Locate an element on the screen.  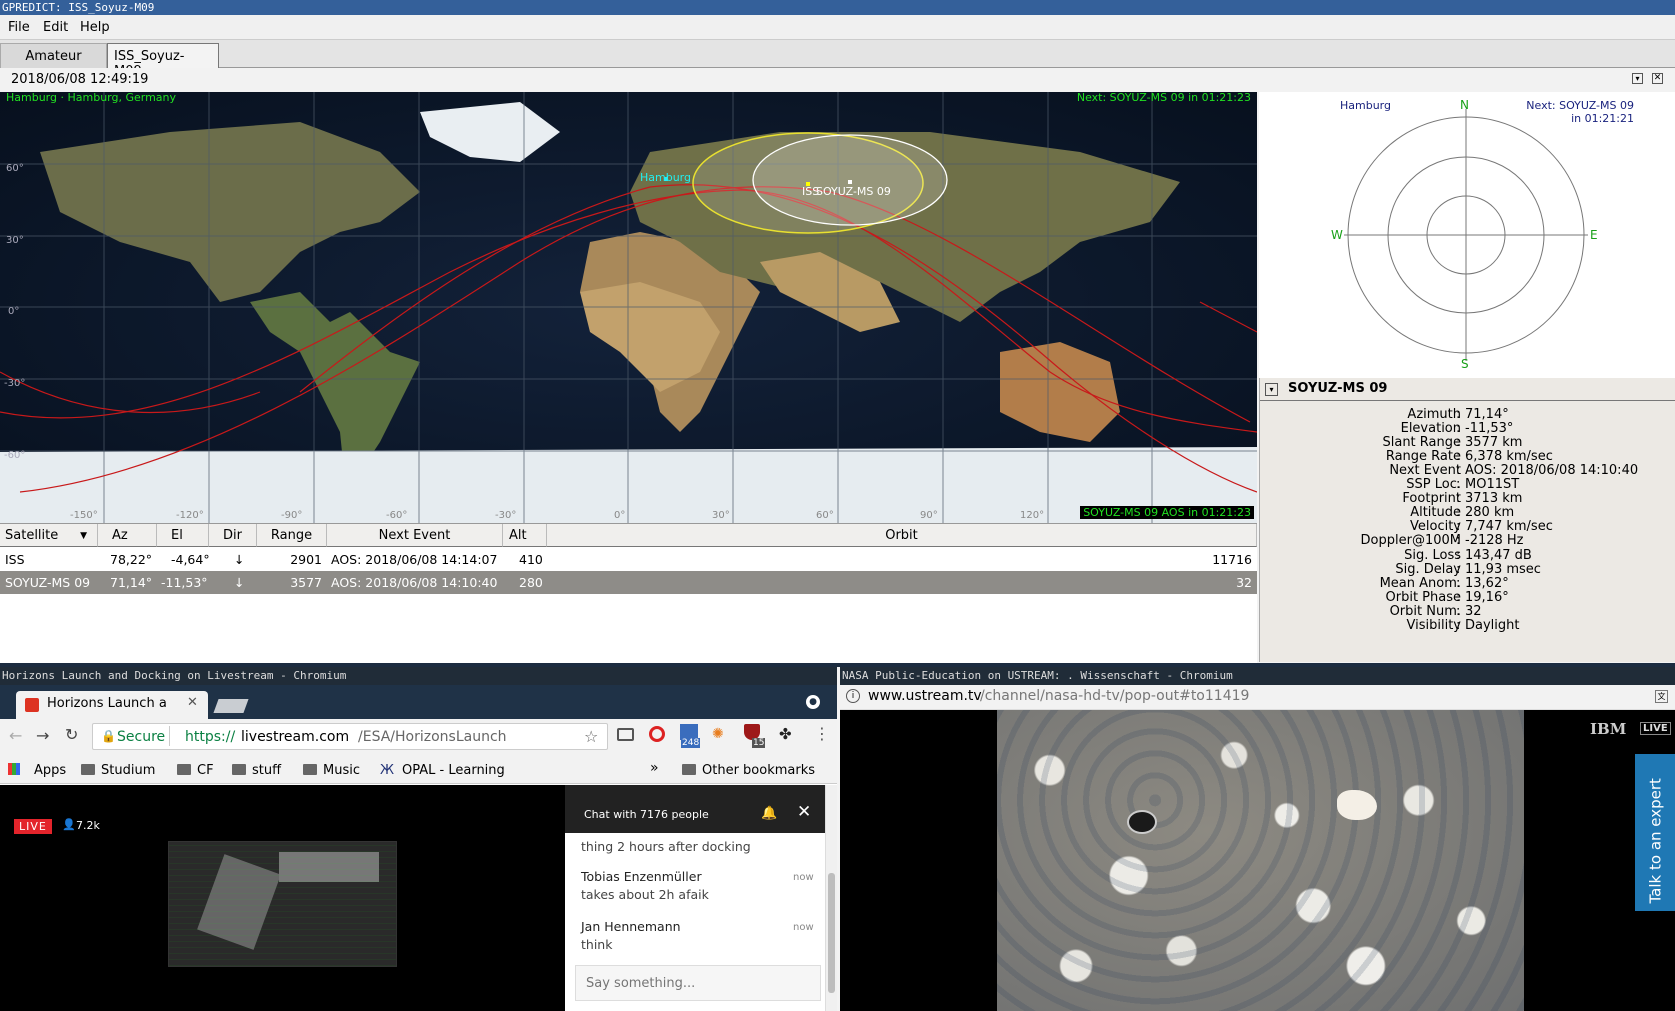
lat-label: 30° is located at coordinates (15, 240).